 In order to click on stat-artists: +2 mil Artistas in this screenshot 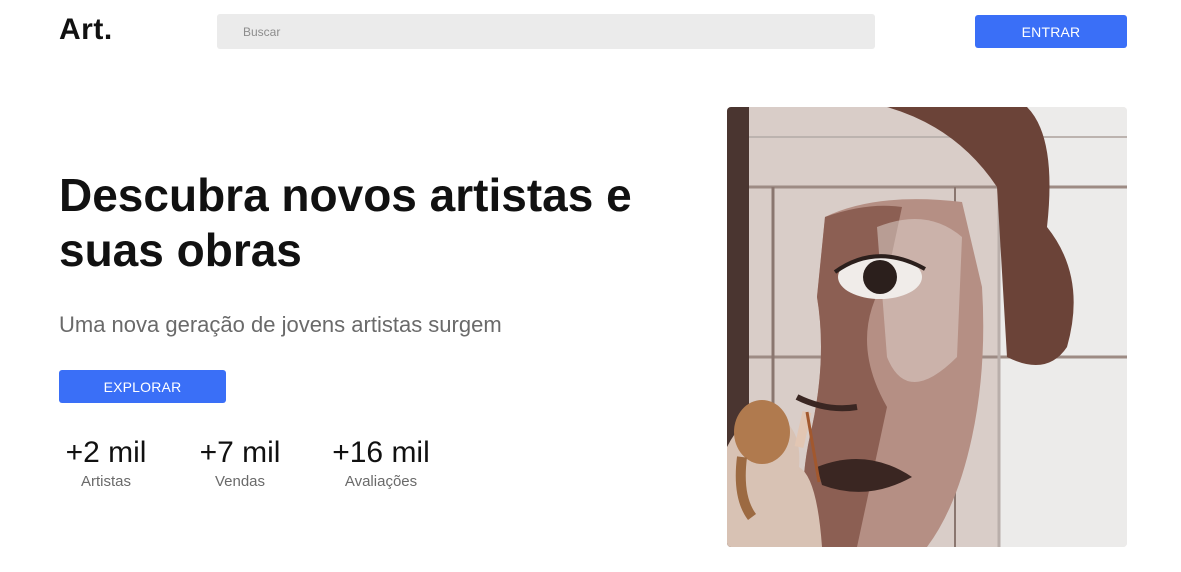, I will do `click(106, 463)`.